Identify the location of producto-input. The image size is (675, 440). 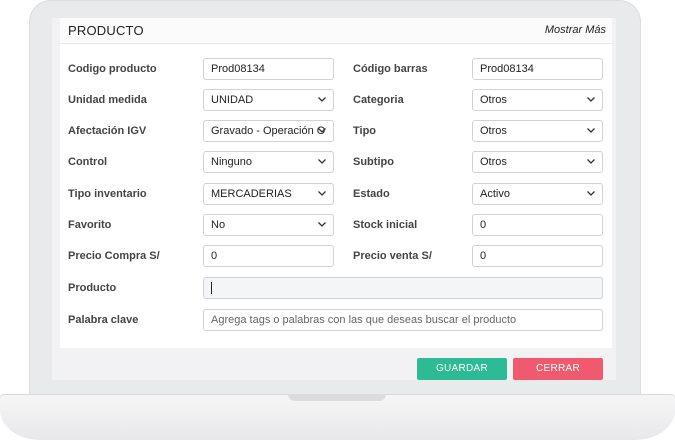
(403, 288).